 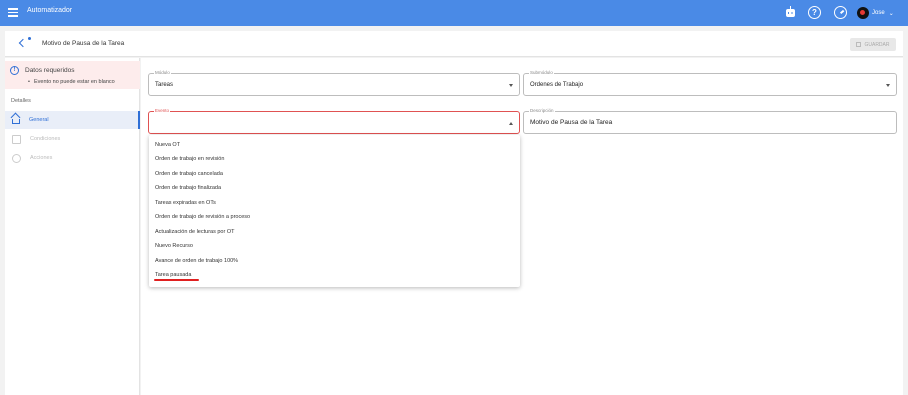 What do you see at coordinates (41, 158) in the screenshot?
I see `sidebar-item-label: Acciones` at bounding box center [41, 158].